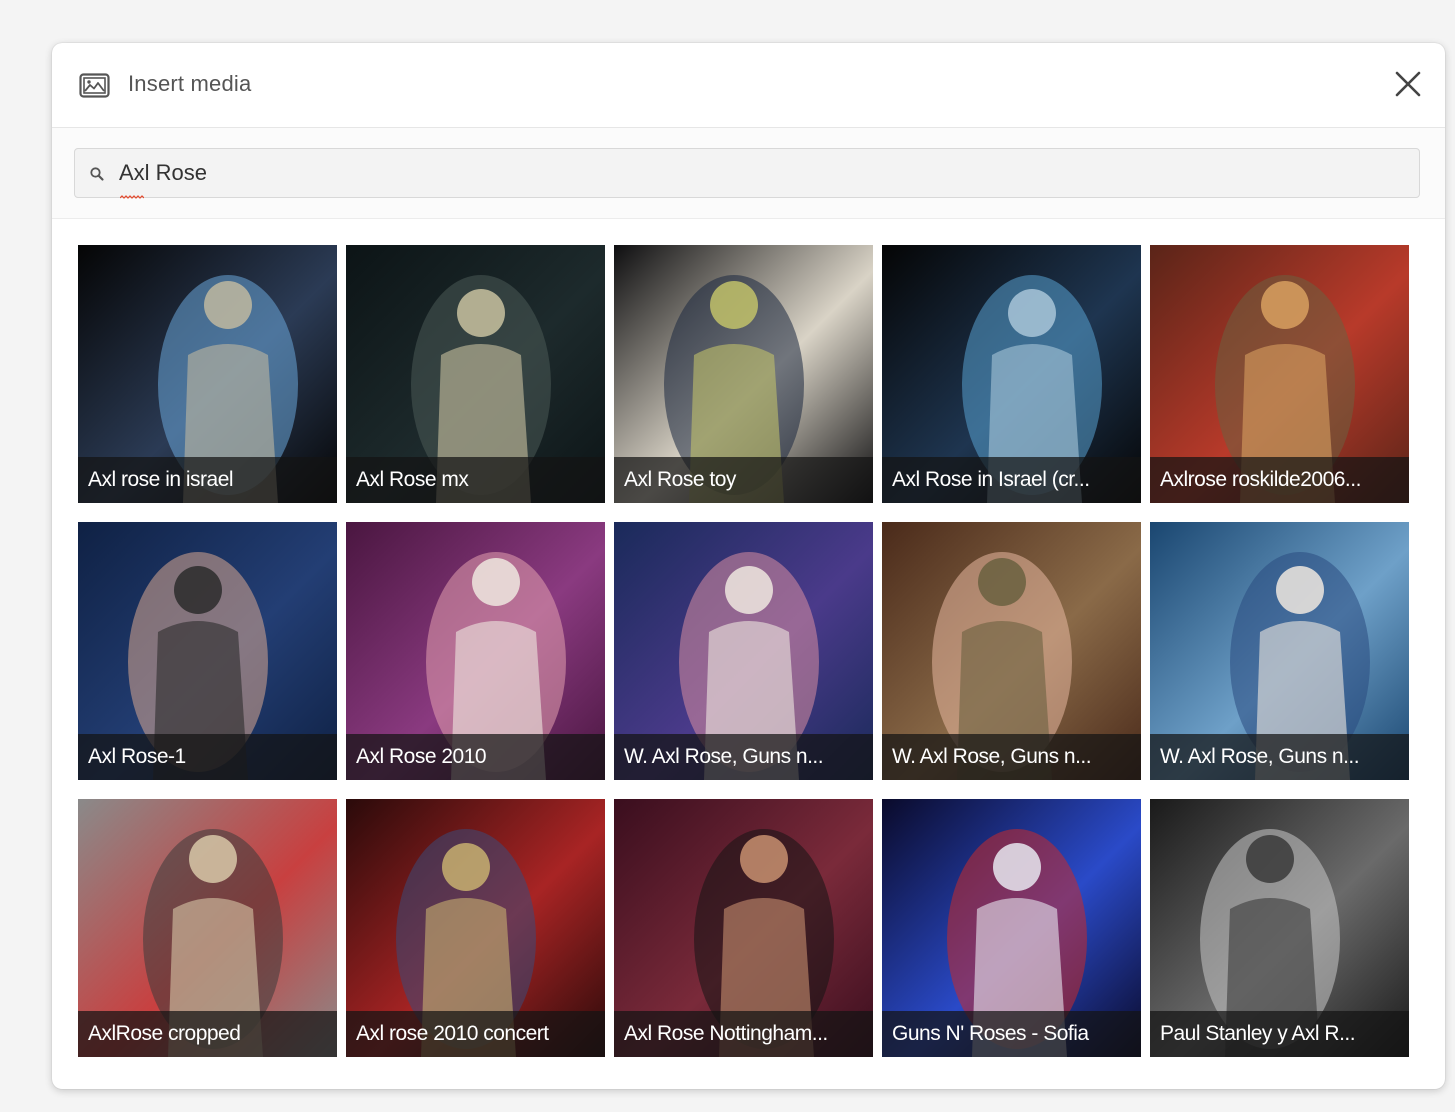 The image size is (1455, 1112). Describe the element at coordinates (207, 928) in the screenshot. I see `media-result-tile: AxlRose cropped` at that location.